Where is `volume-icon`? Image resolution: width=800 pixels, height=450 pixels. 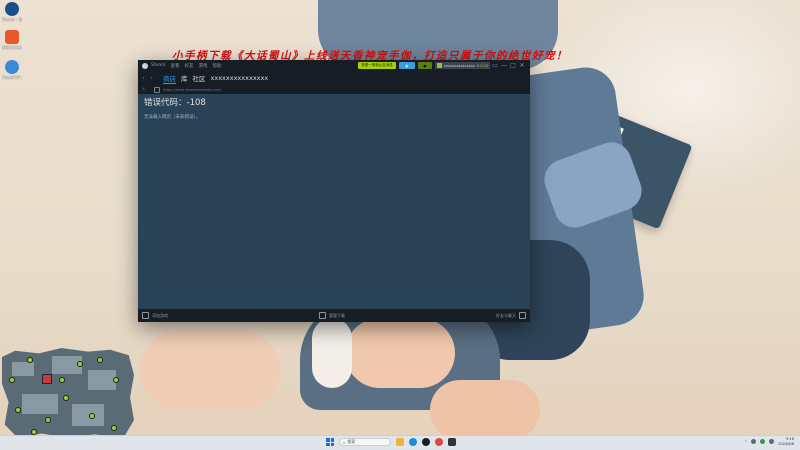
volume-icon is located at coordinates (772, 441).